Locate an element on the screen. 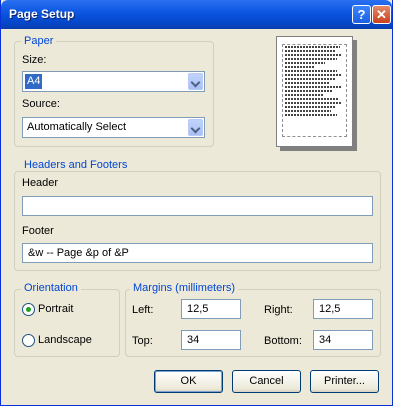  bottom-margin-label: Bottom: is located at coordinates (283, 341).